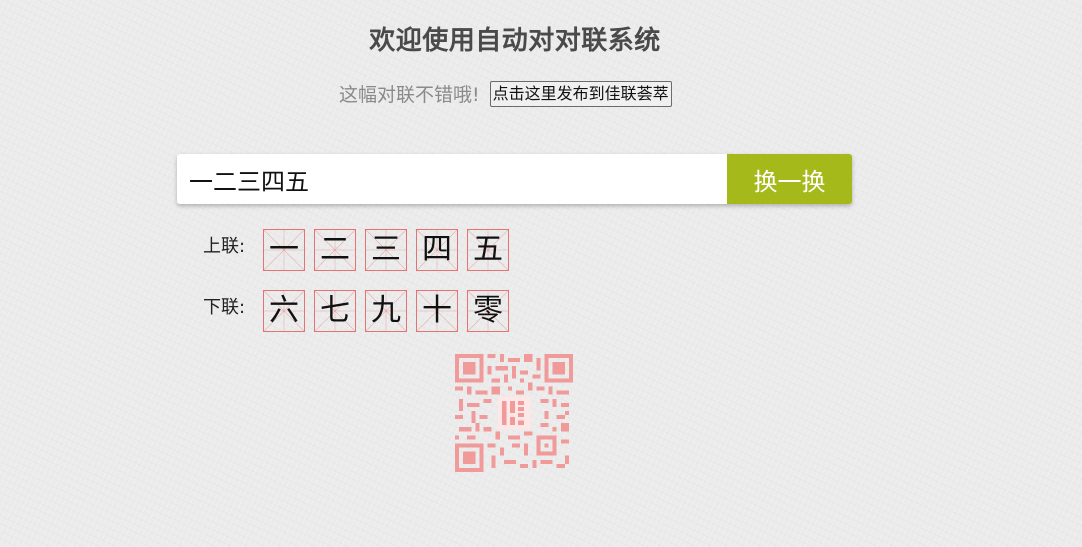 Image resolution: width=1082 pixels, height=547 pixels. Describe the element at coordinates (335, 250) in the screenshot. I see `upper-char-cell: 二` at that location.